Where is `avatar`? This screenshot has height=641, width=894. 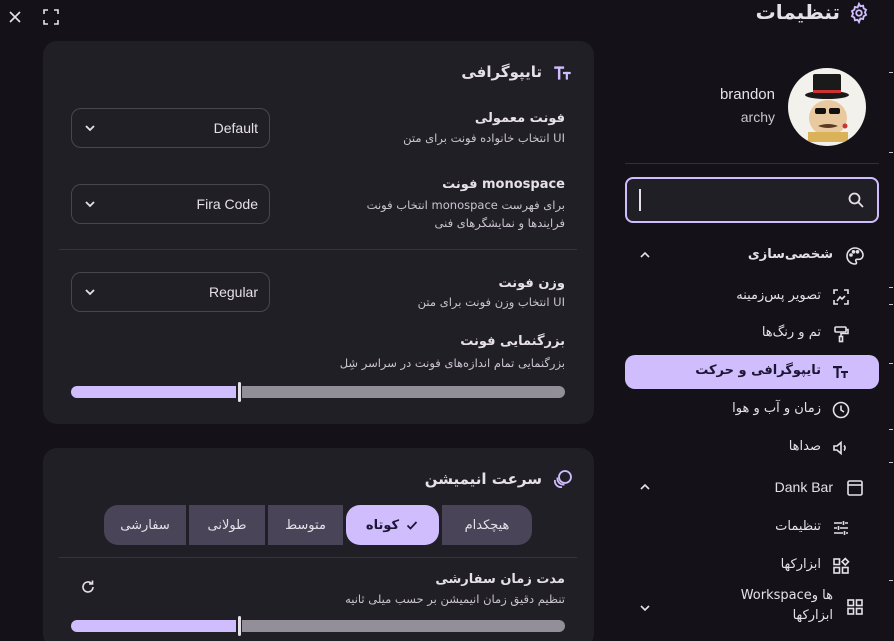 avatar is located at coordinates (827, 107).